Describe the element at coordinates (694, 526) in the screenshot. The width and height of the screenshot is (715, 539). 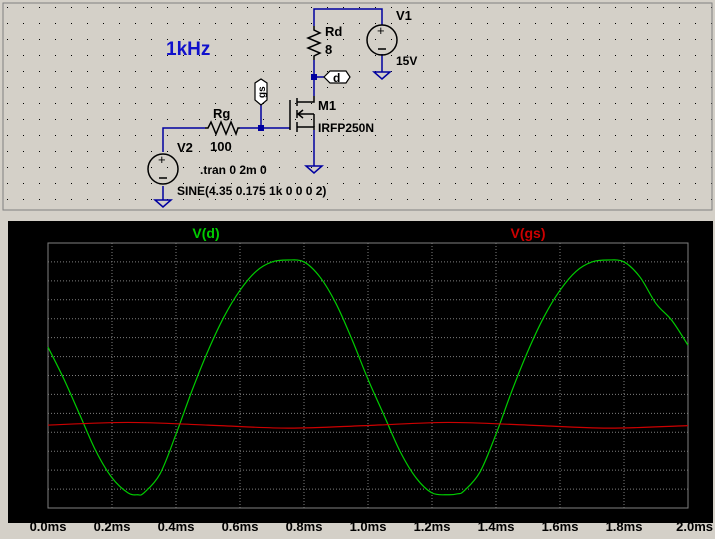
I see `x-tick-label: 2.0ms` at that location.